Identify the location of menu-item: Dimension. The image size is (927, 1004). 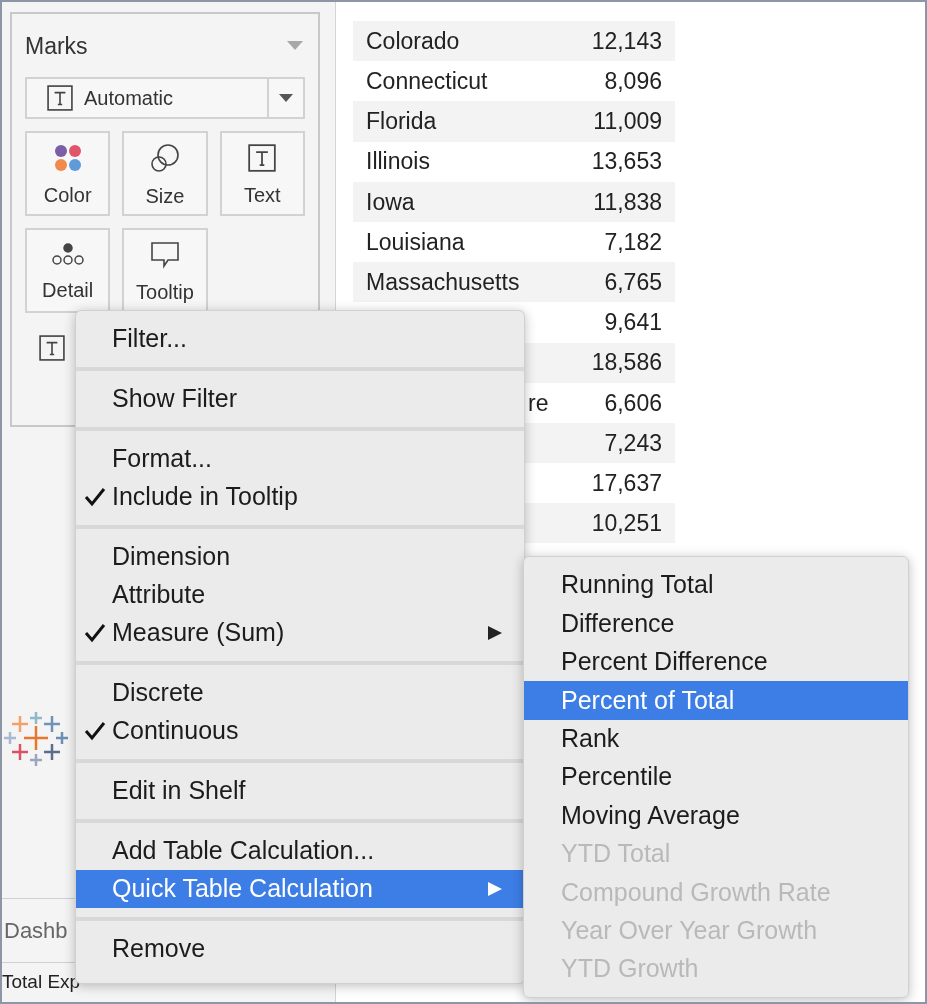
(300, 557).